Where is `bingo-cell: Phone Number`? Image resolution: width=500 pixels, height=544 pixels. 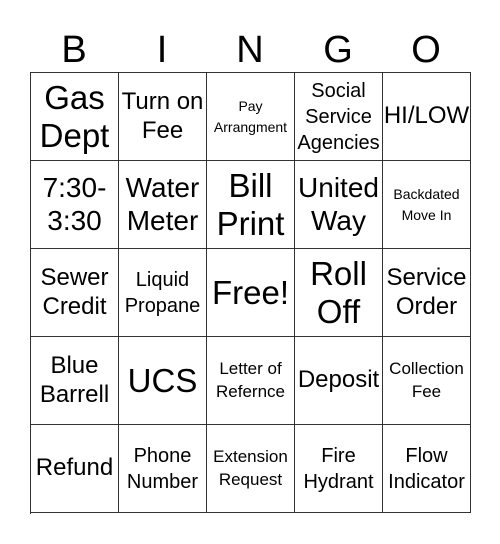 bingo-cell: Phone Number is located at coordinates (163, 469).